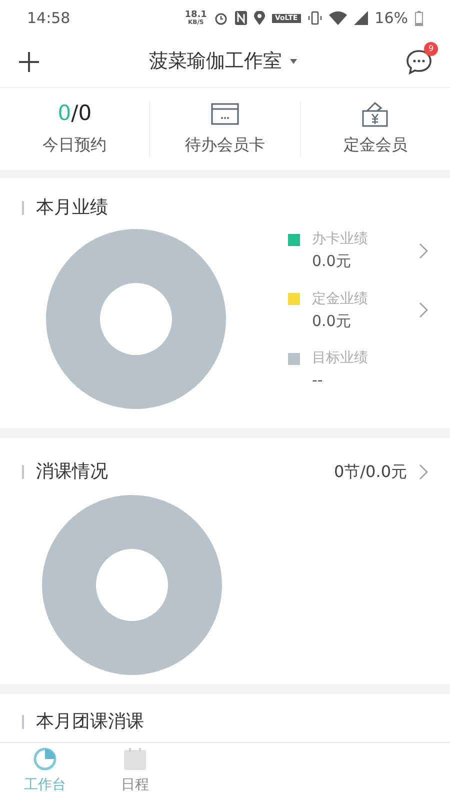  Describe the element at coordinates (375, 145) in the screenshot. I see `quick-action-label: 定金会员` at that location.